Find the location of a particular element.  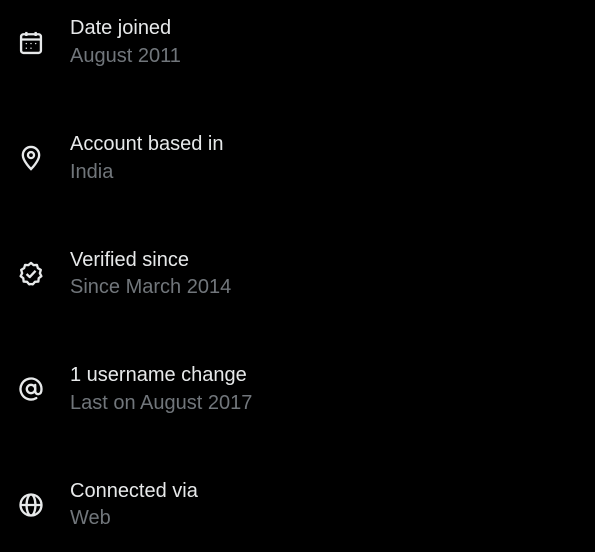

date-joined-value: August 2011 is located at coordinates (125, 56).